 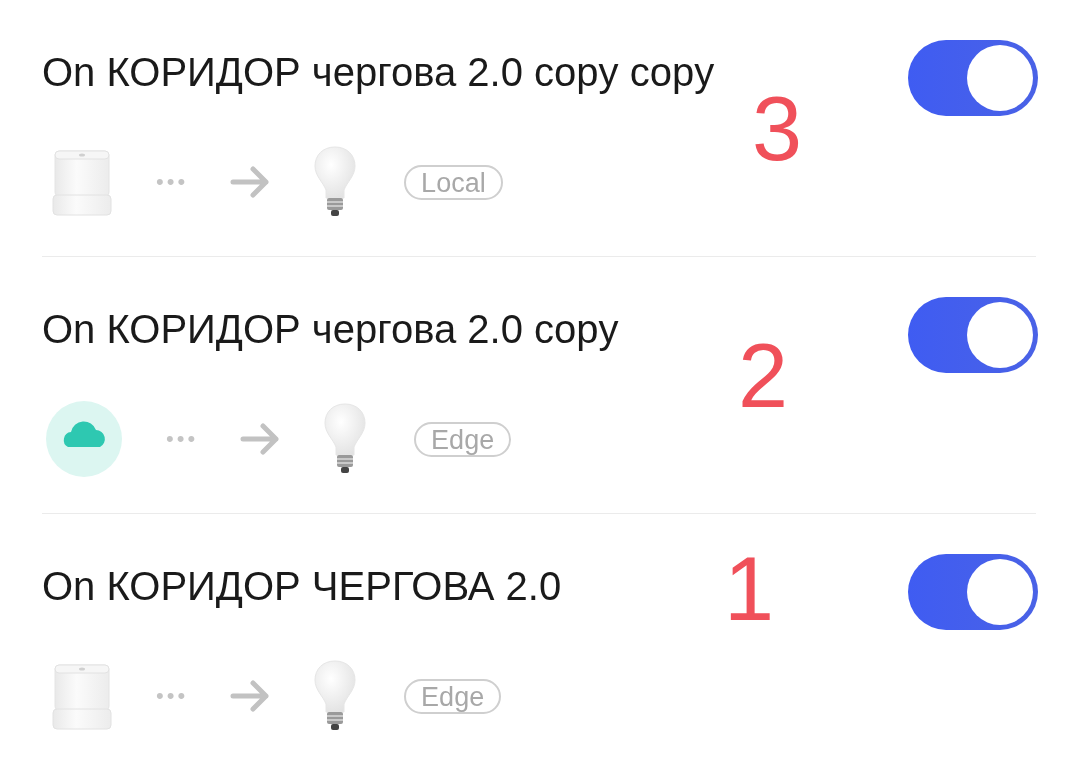 What do you see at coordinates (84, 439) in the screenshot?
I see `cloud-icon` at bounding box center [84, 439].